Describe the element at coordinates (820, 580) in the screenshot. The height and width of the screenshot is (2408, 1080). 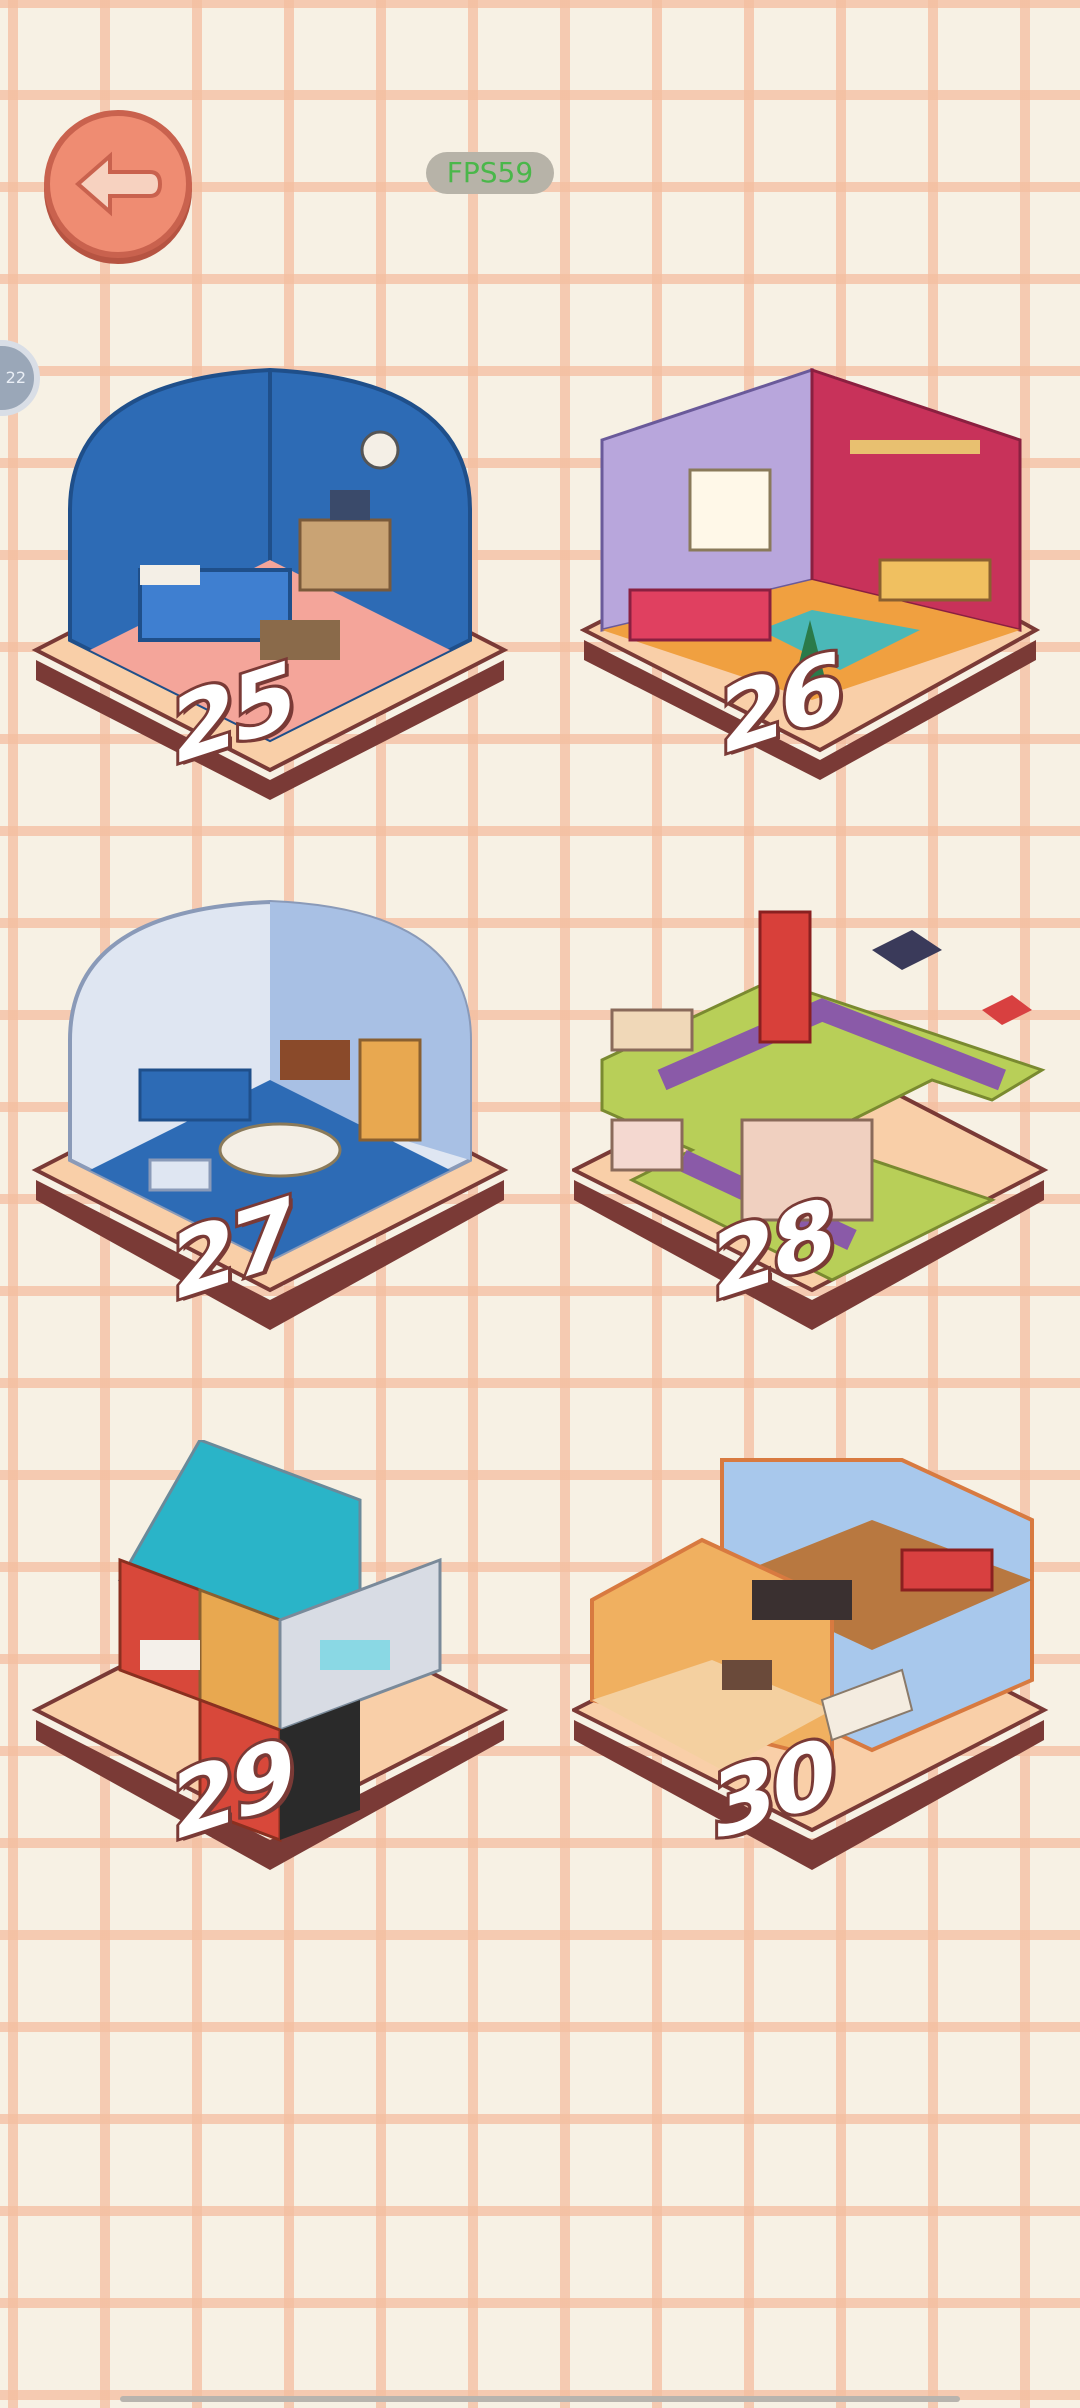
I see `level-card-26: 26` at that location.